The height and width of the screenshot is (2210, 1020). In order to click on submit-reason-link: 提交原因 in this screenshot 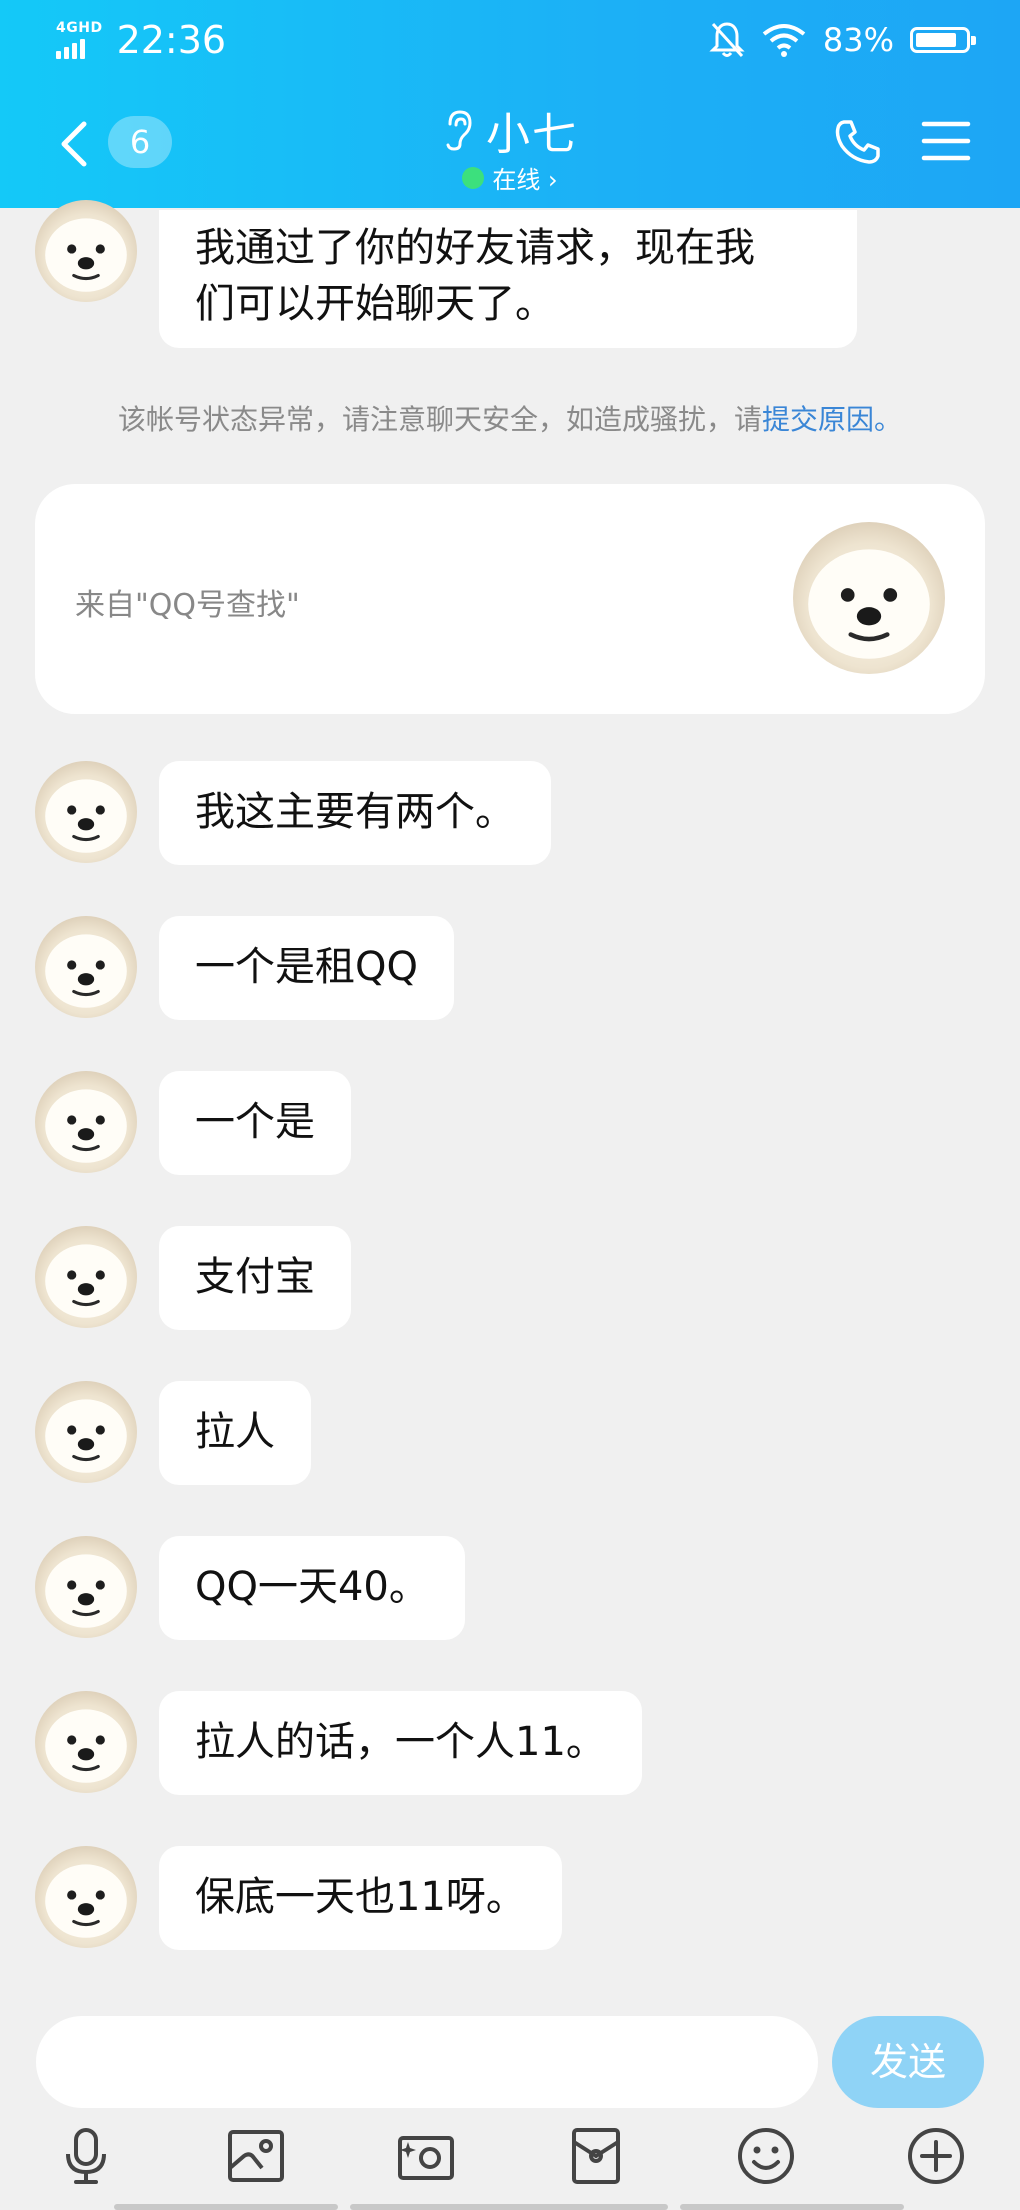, I will do `click(818, 419)`.